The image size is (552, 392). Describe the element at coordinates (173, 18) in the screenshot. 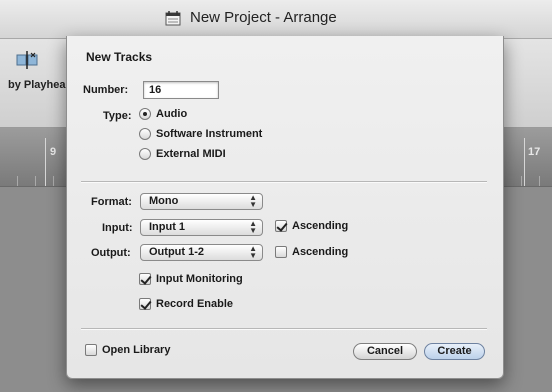

I see `project-document-icon` at that location.